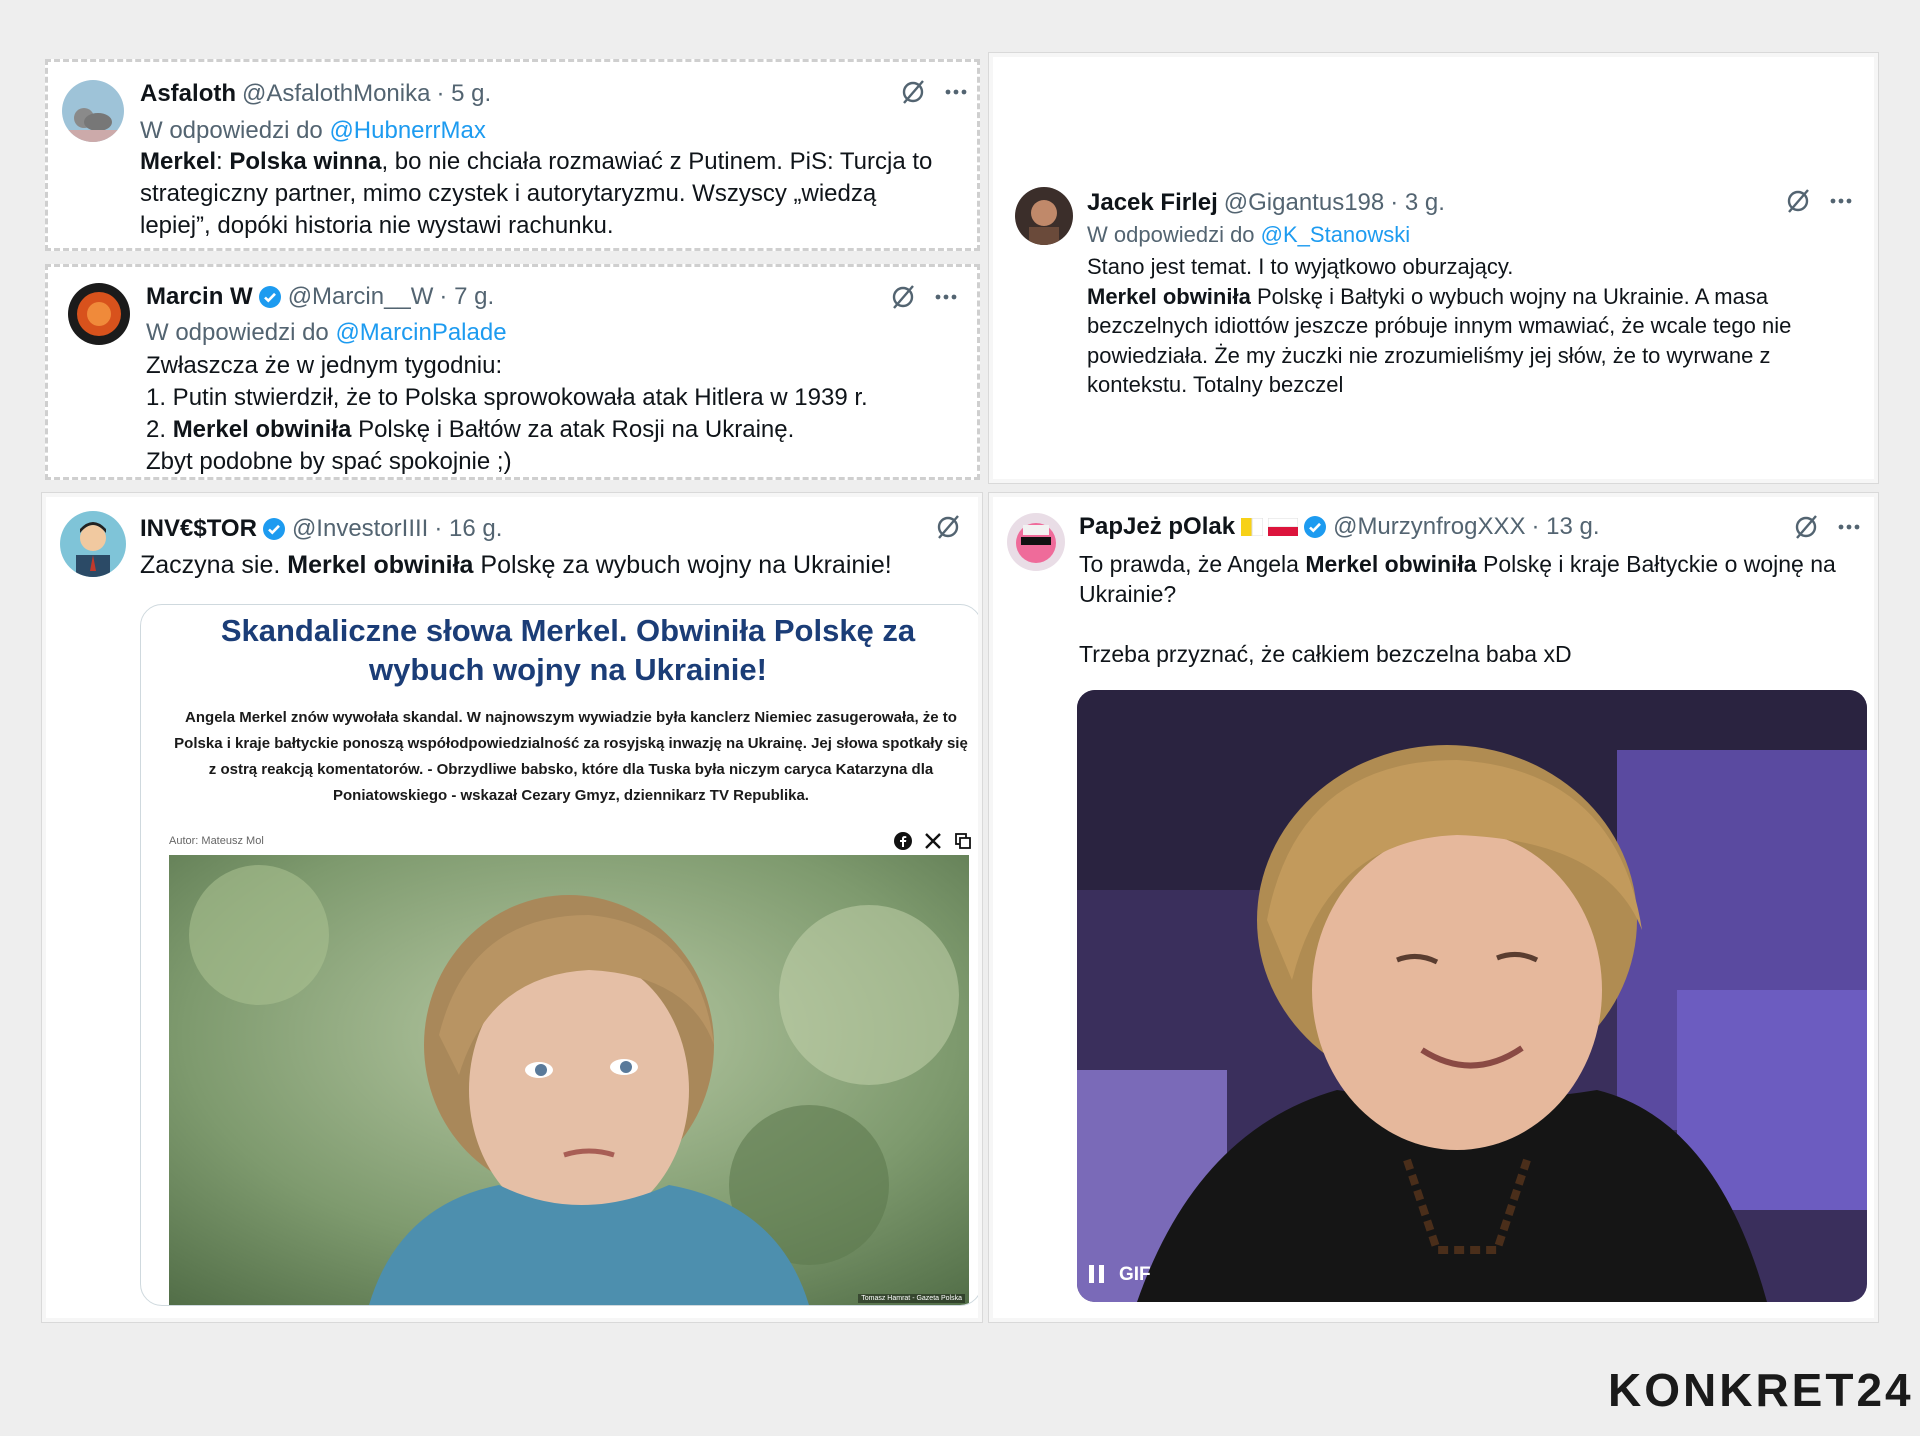 The height and width of the screenshot is (1436, 1920). I want to click on konkret24-logo: KONKRET24, so click(1761, 1390).